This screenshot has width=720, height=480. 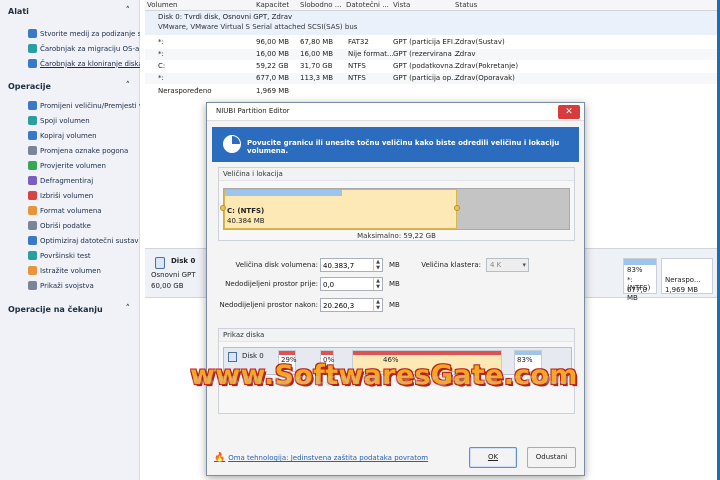 I want to click on column-header: Kapacitet, so click(x=272, y=5).